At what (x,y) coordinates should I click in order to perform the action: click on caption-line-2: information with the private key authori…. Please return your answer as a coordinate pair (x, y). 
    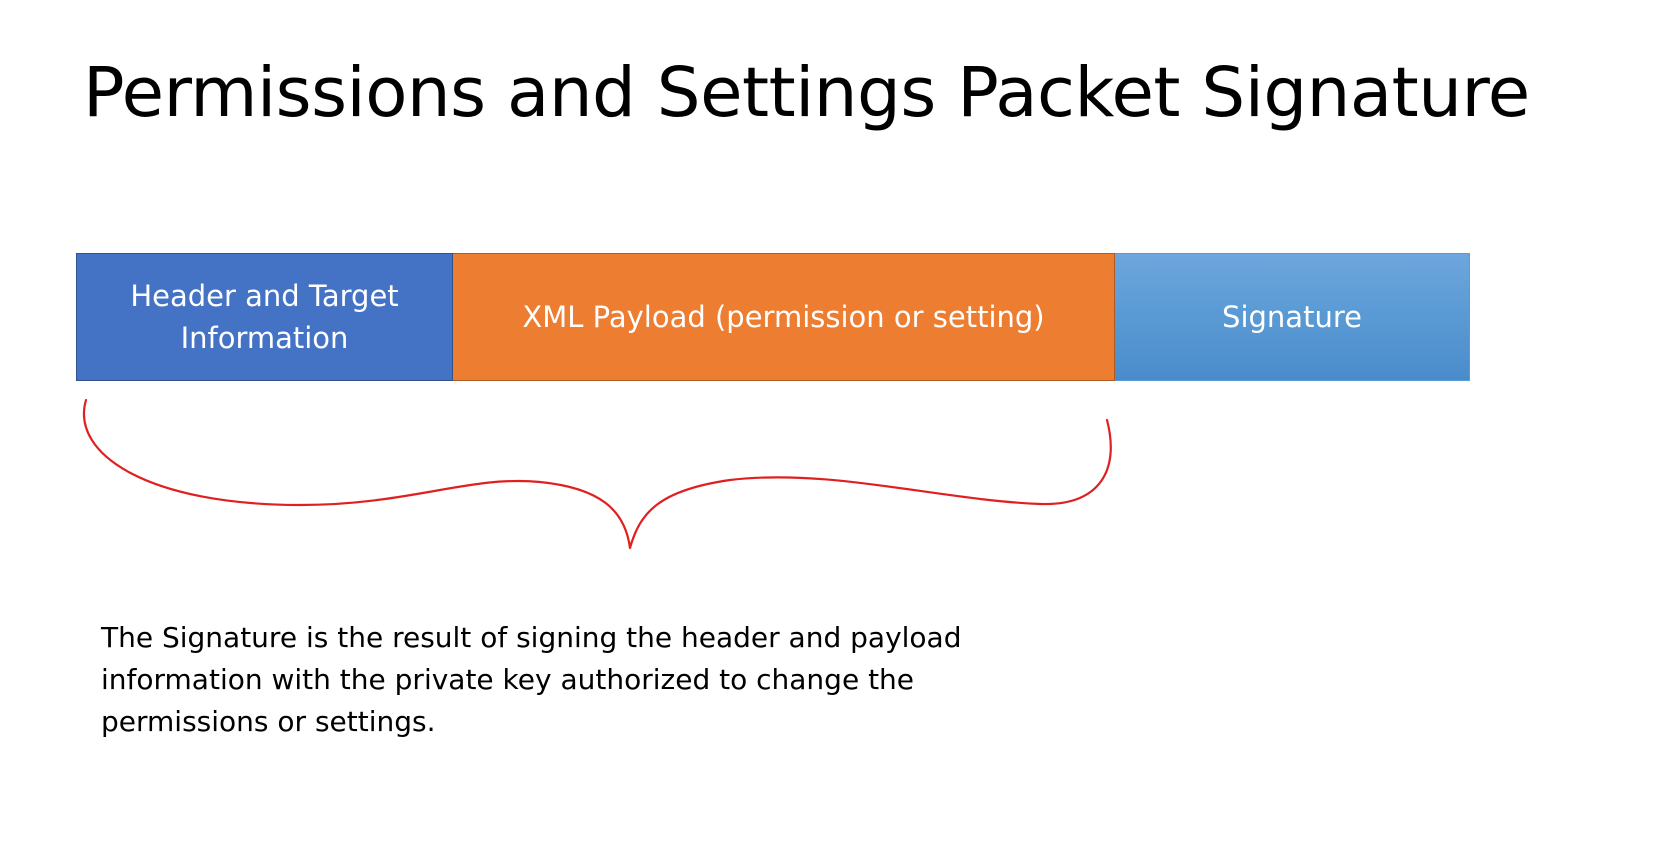
    Looking at the image, I should click on (508, 679).